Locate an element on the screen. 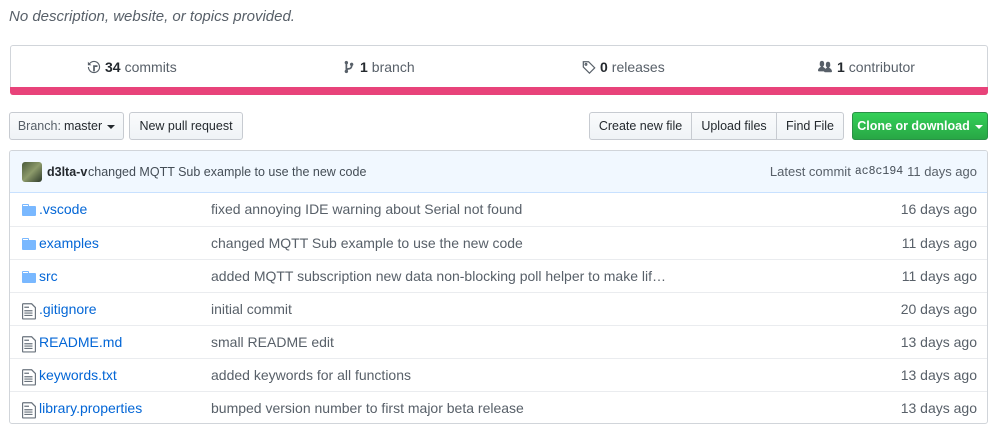 Image resolution: width=997 pixels, height=431 pixels. contributors-link: 1 contributor is located at coordinates (866, 67).